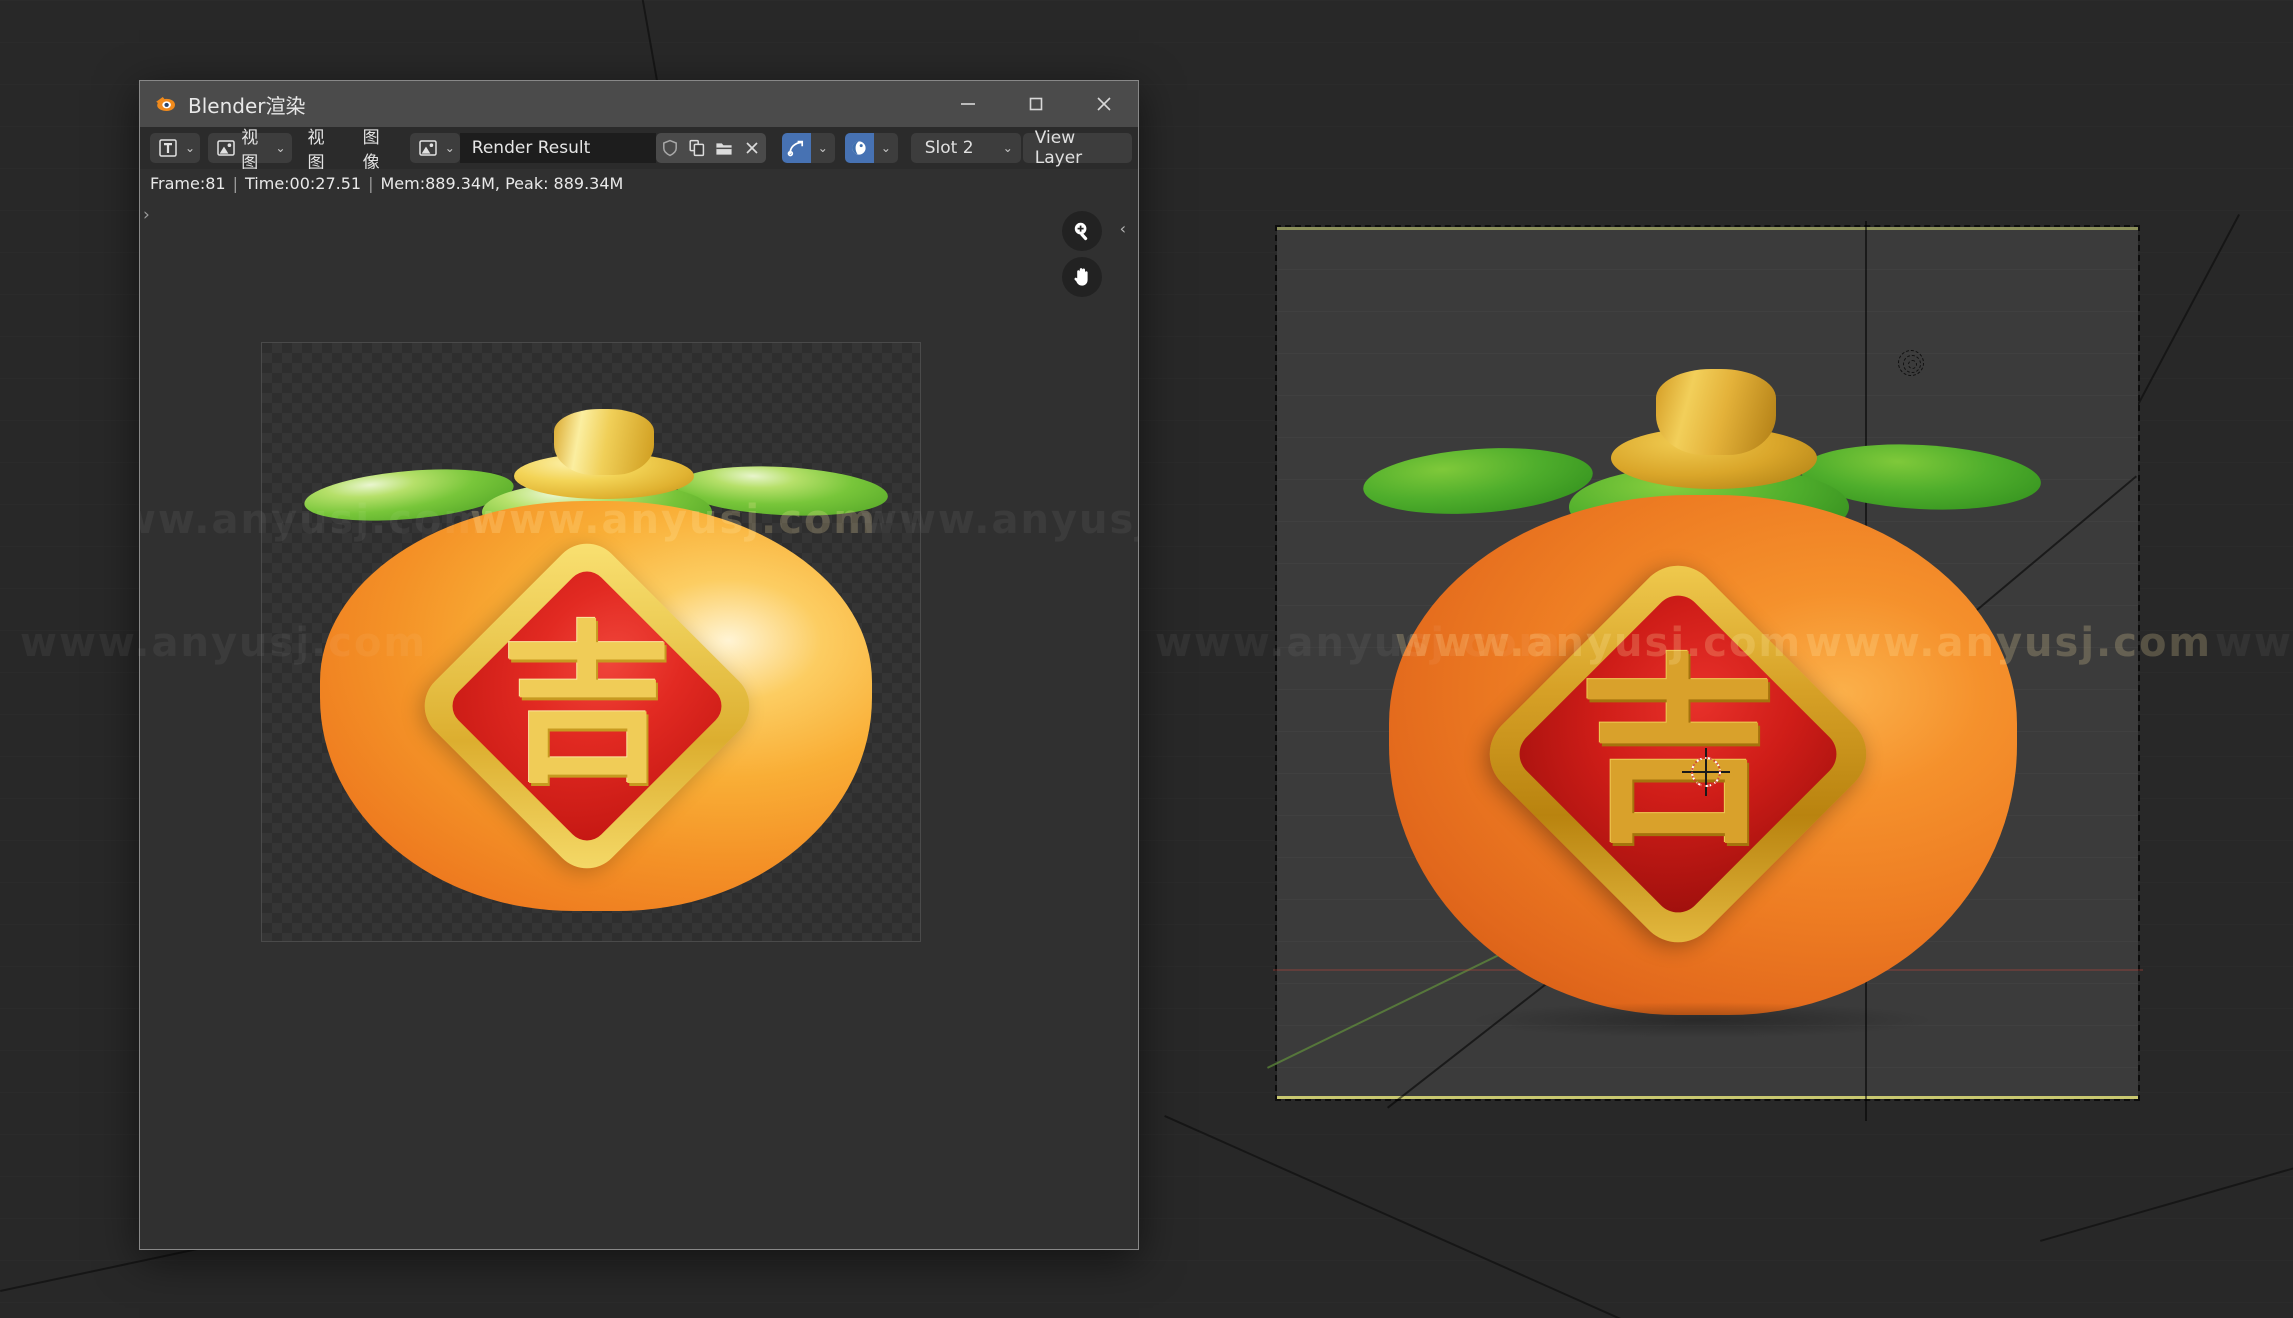 Image resolution: width=2293 pixels, height=1318 pixels. What do you see at coordinates (166, 104) in the screenshot?
I see `blender-logo-icon` at bounding box center [166, 104].